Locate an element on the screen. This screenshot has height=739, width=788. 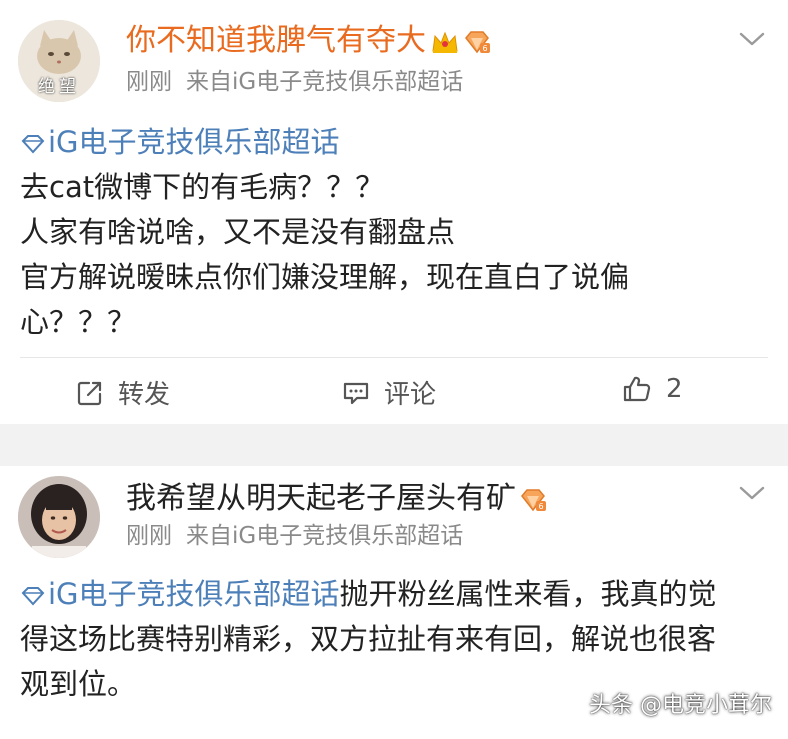
content-line: 心？？？ is located at coordinates (78, 322).